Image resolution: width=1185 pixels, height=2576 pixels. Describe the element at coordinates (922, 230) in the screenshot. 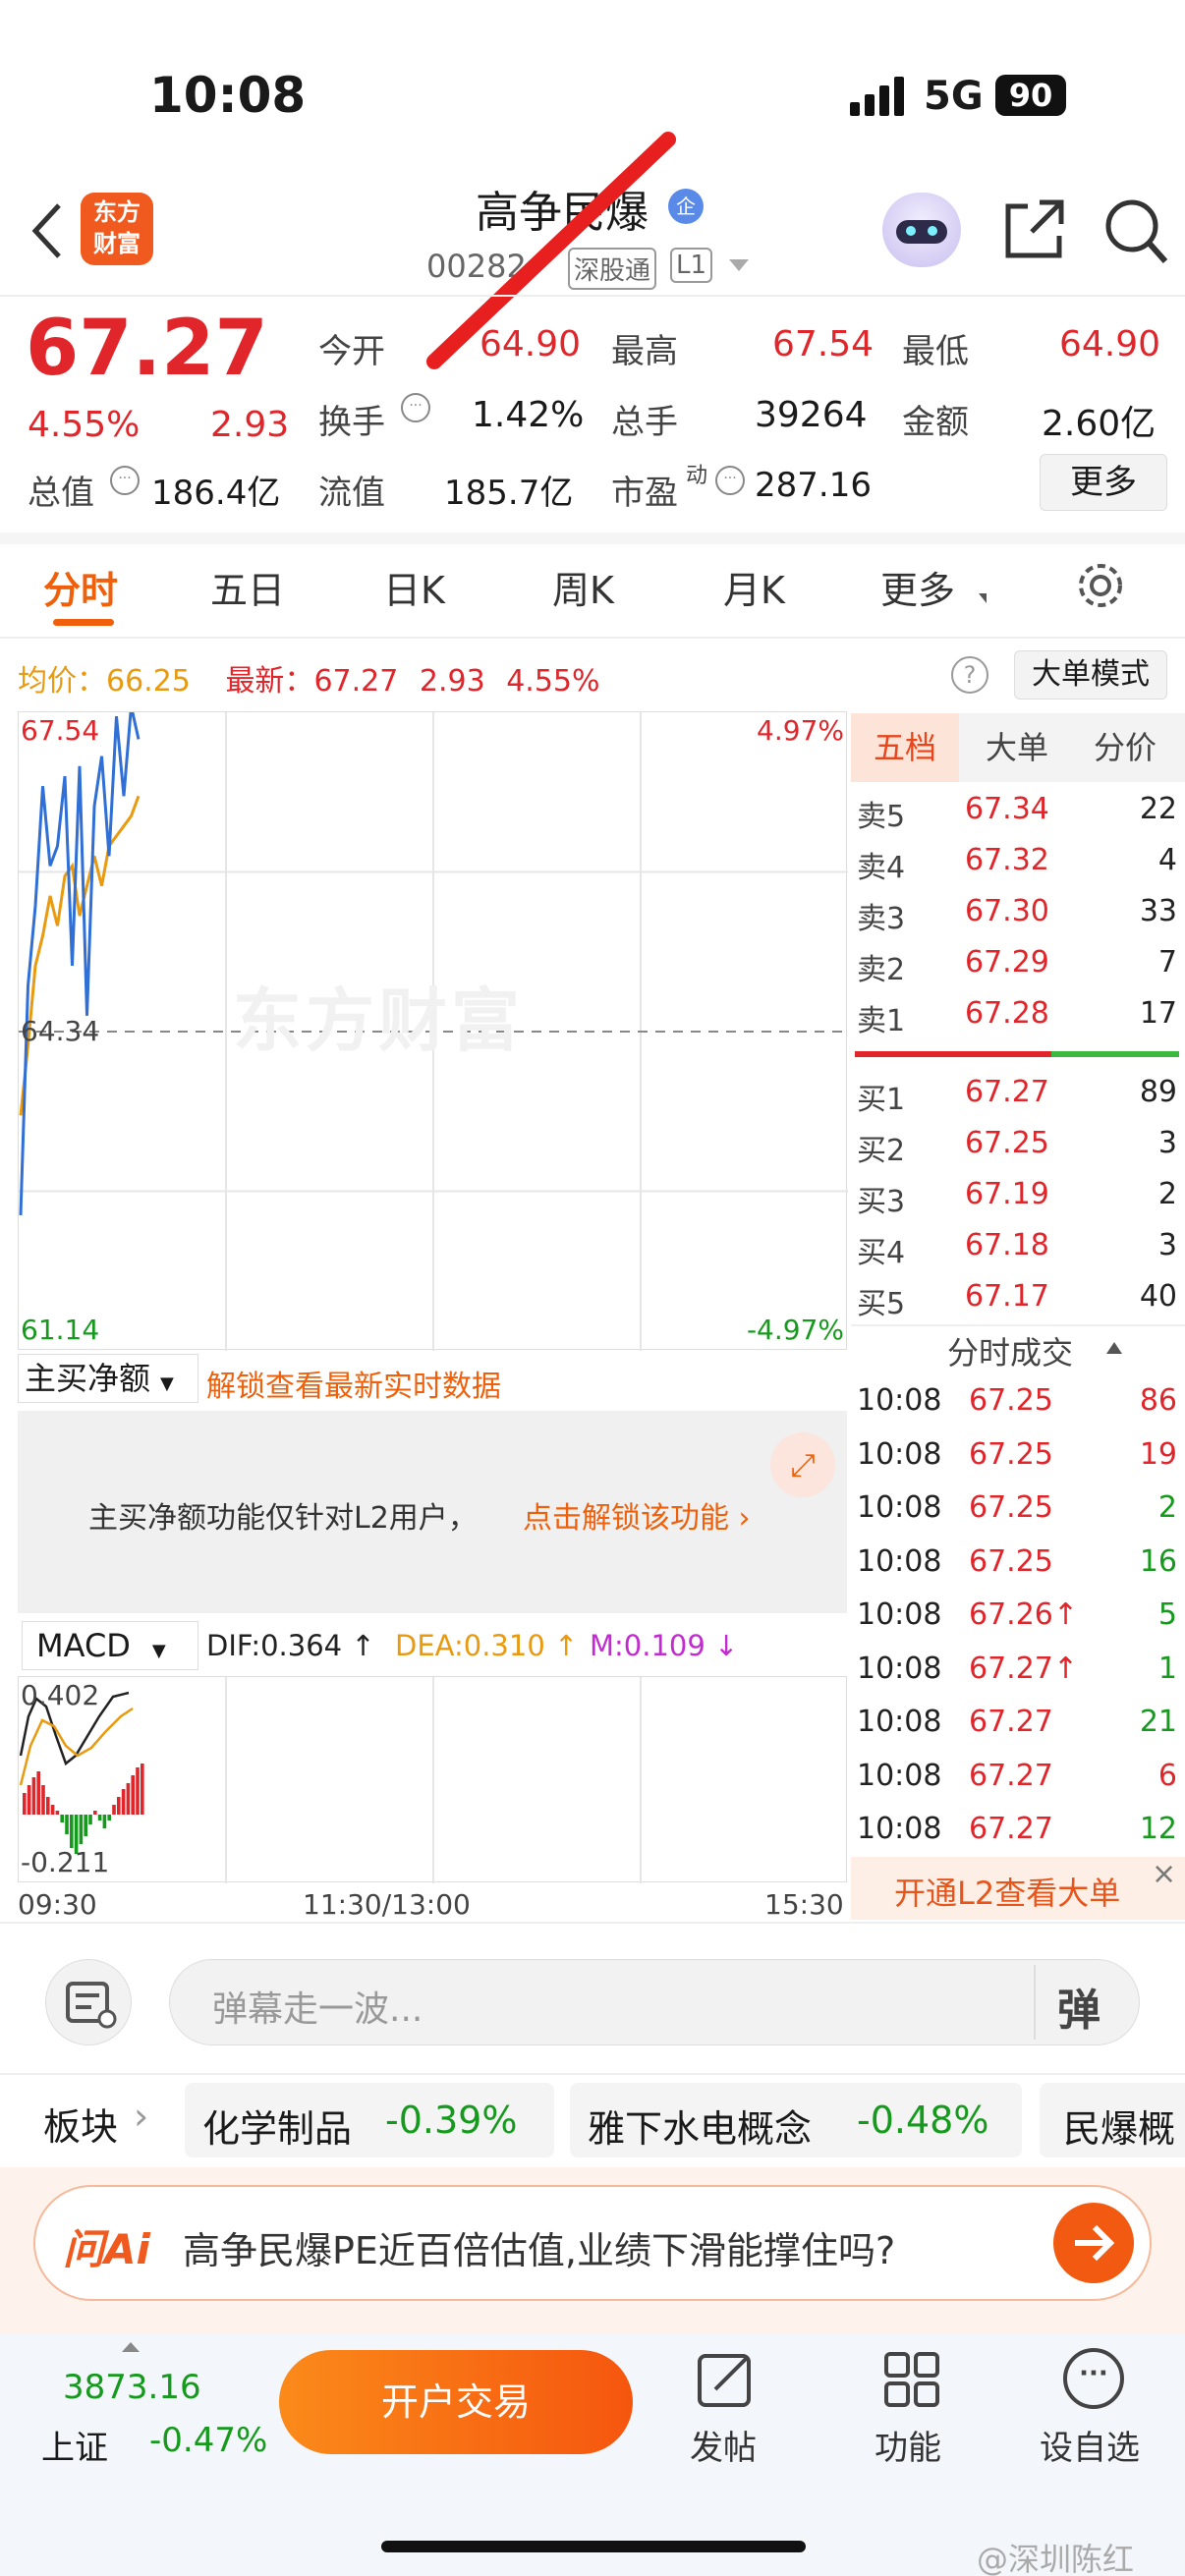

I see `robot-avatar-icon` at that location.